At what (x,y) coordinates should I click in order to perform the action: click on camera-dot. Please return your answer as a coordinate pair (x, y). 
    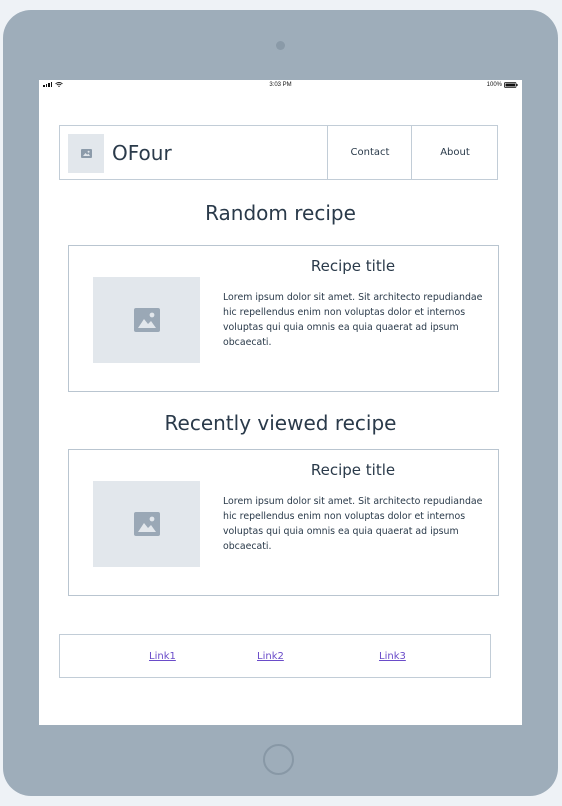
    Looking at the image, I should click on (280, 45).